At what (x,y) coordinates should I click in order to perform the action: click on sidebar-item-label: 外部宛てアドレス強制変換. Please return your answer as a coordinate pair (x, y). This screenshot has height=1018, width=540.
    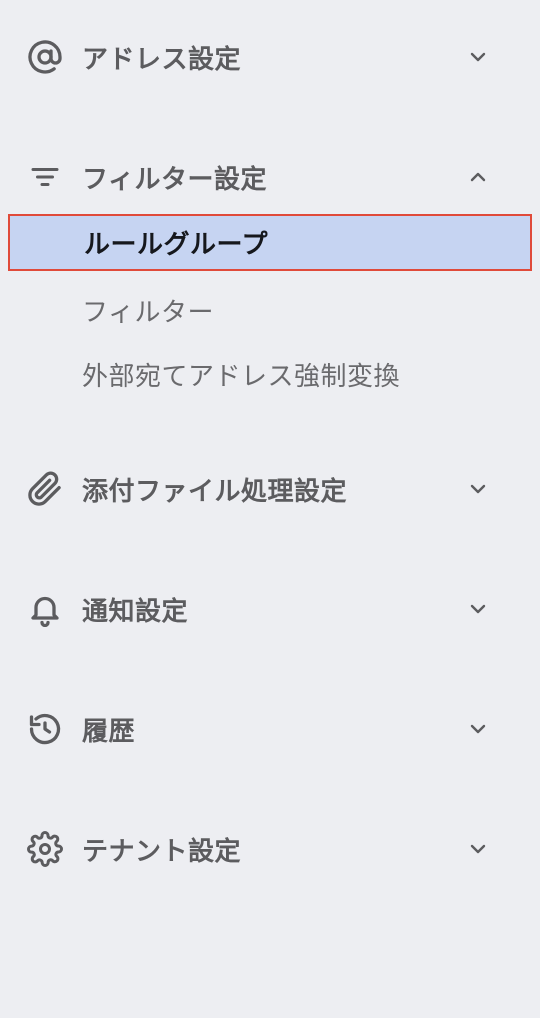
    Looking at the image, I should click on (241, 376).